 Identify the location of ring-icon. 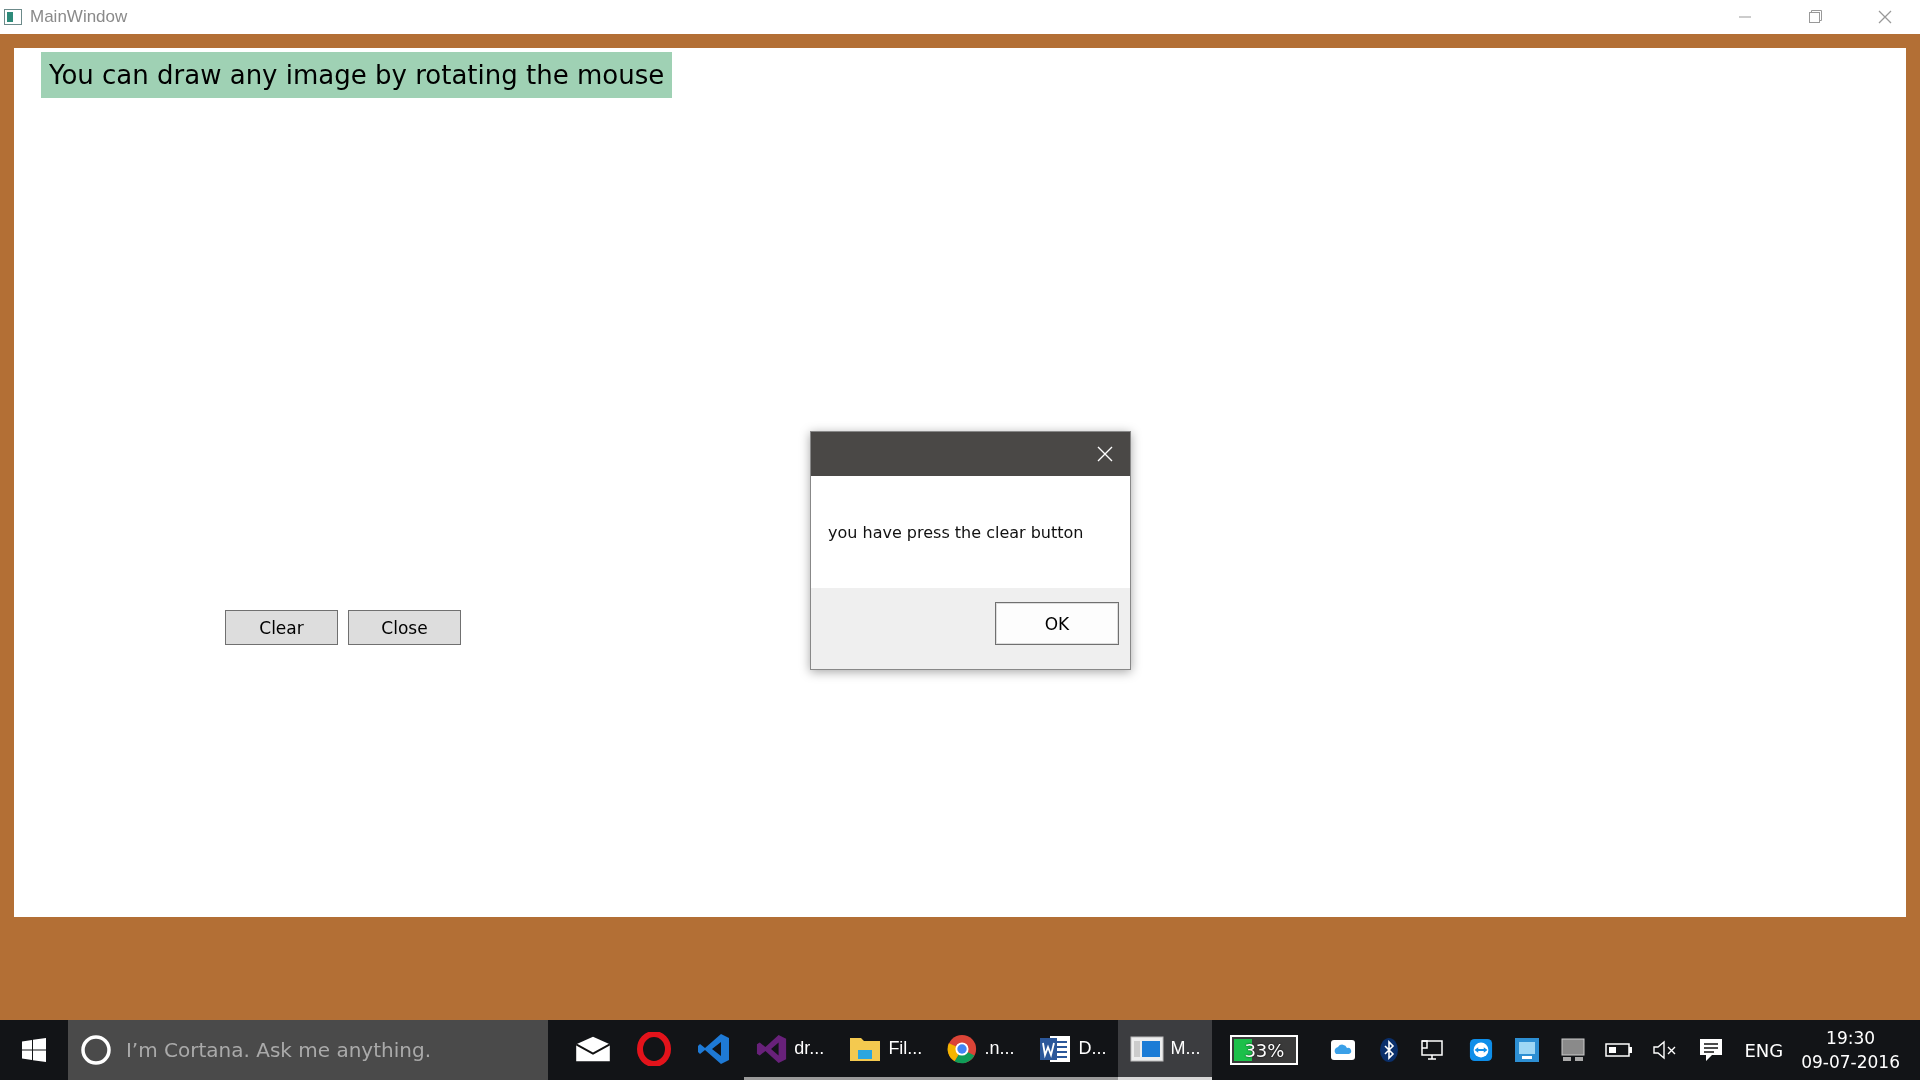
(654, 1048).